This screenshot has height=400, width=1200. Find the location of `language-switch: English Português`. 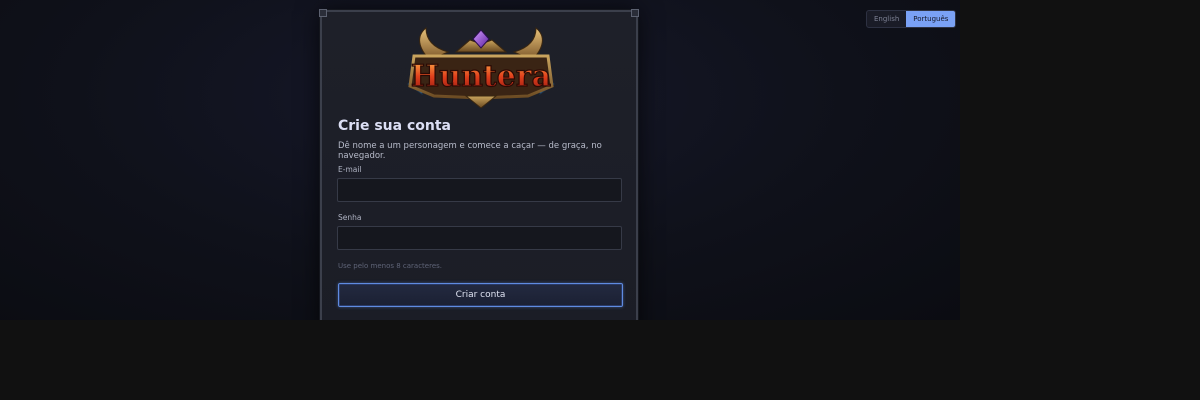

language-switch: English Português is located at coordinates (911, 19).